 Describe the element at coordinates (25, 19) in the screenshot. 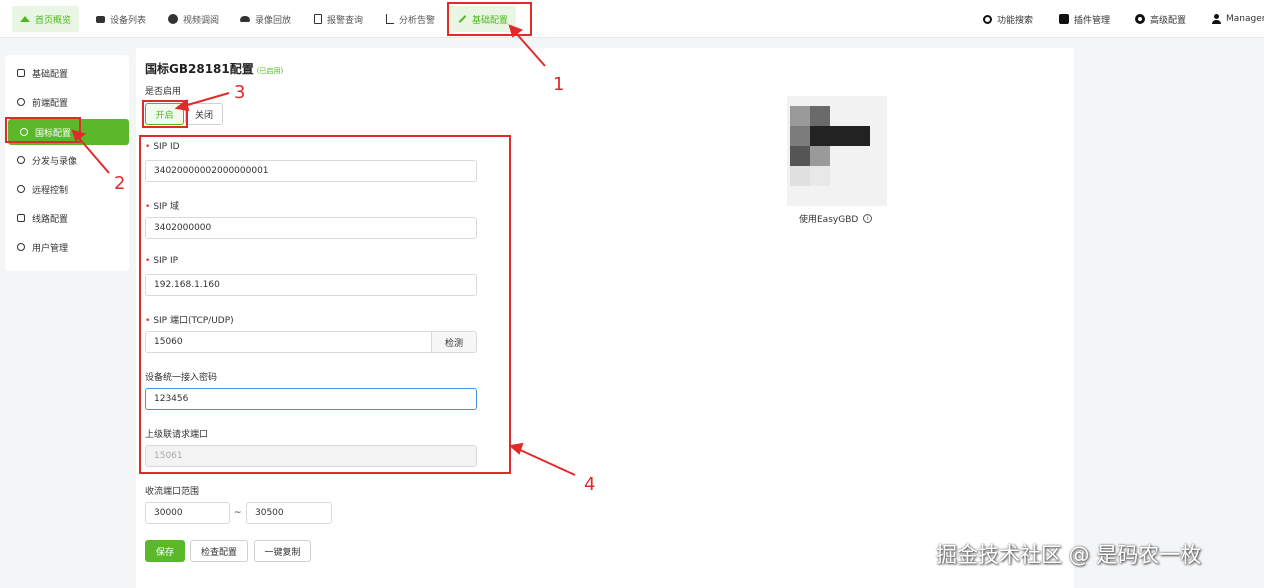

I see `home-icon` at that location.